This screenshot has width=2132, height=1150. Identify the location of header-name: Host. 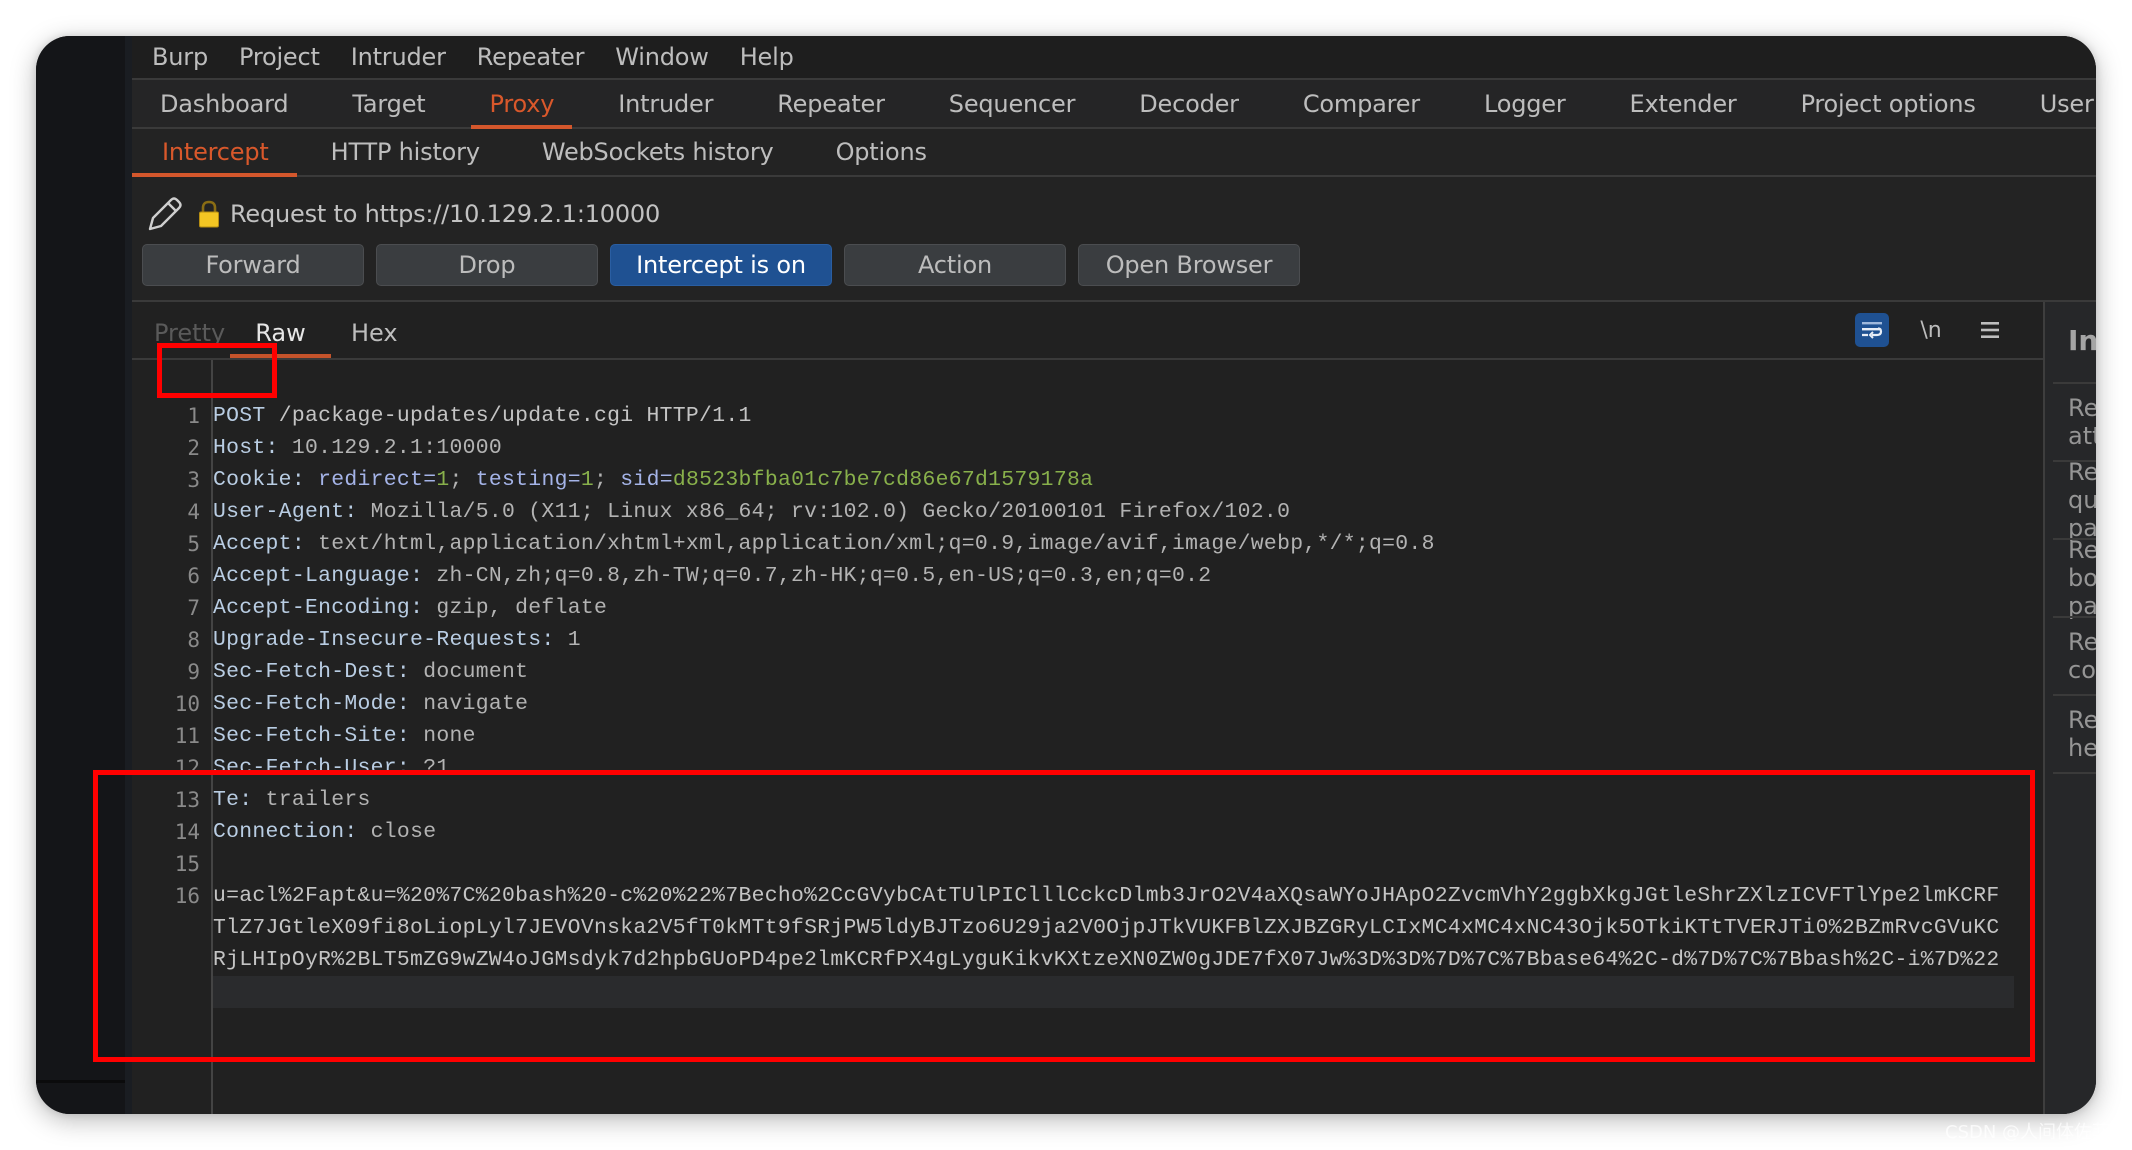
(239, 448).